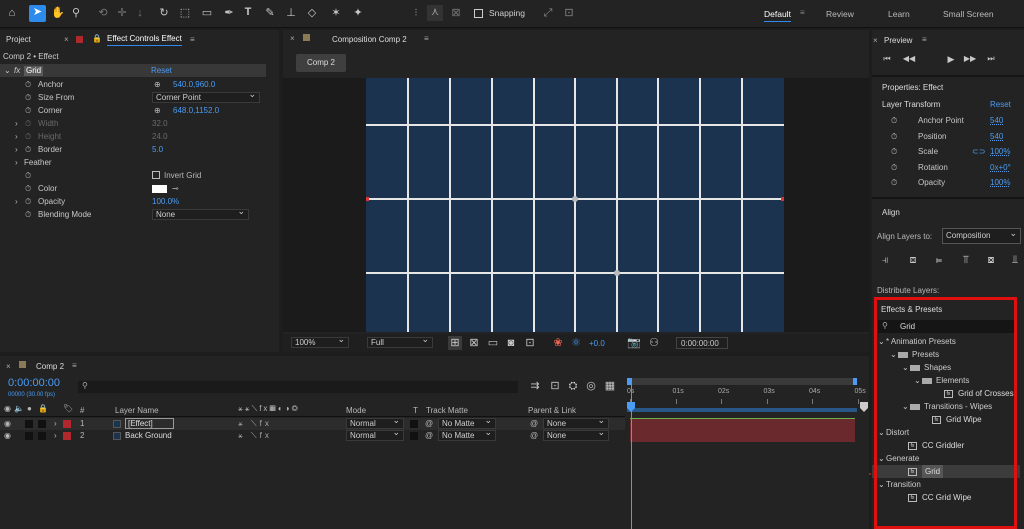 This screenshot has height=529, width=1024. I want to click on eyedropper-icon: ⊸, so click(175, 188).